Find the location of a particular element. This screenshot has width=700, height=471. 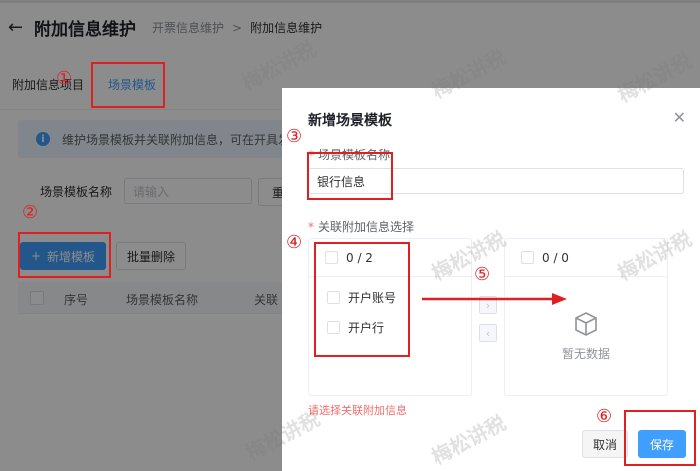

drawer-title: 新增场景模板 is located at coordinates (350, 121).